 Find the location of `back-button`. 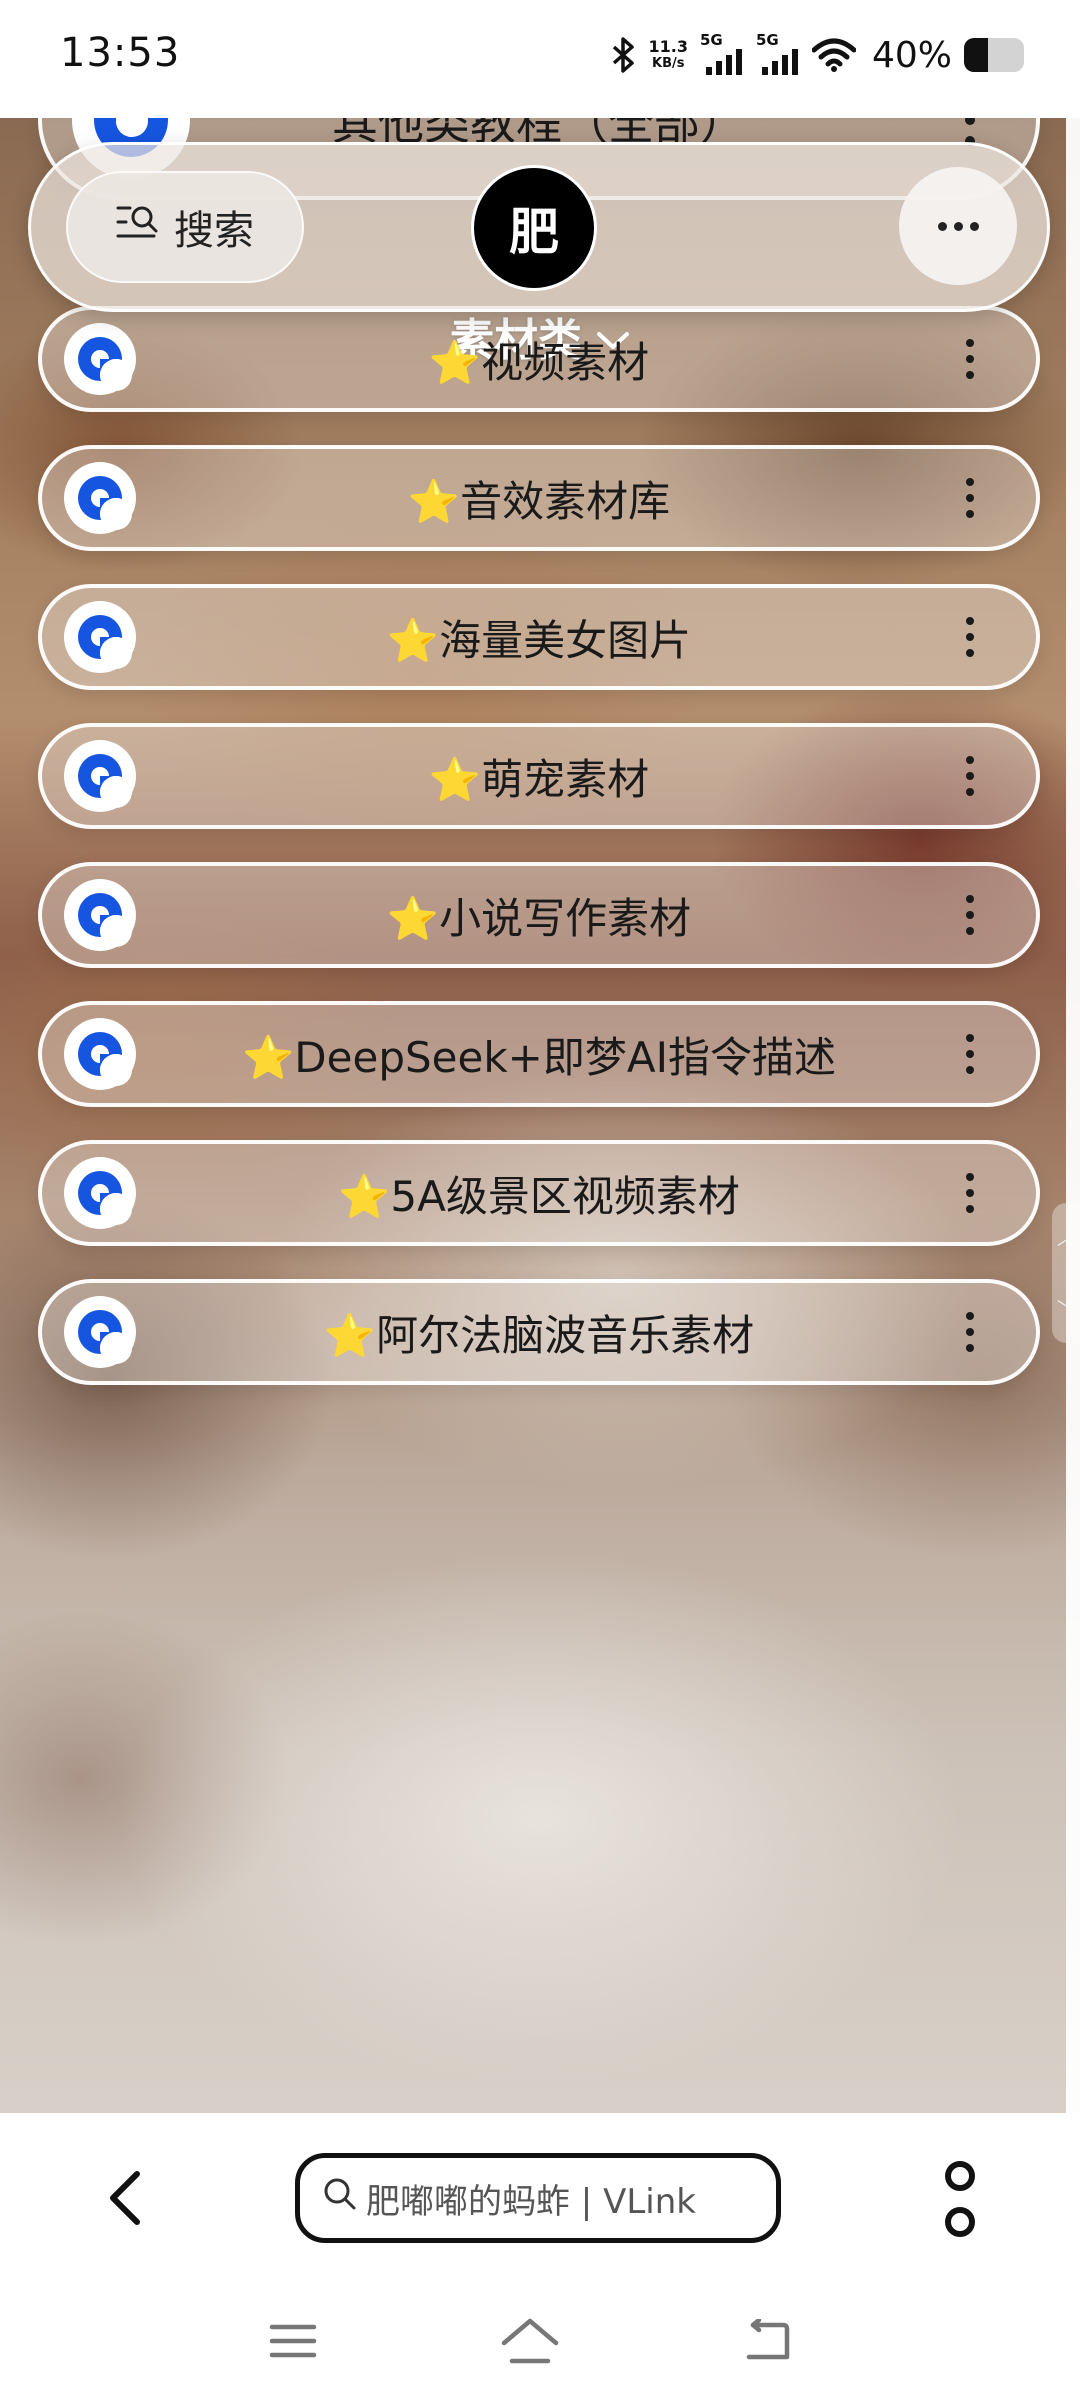

back-button is located at coordinates (125, 2198).